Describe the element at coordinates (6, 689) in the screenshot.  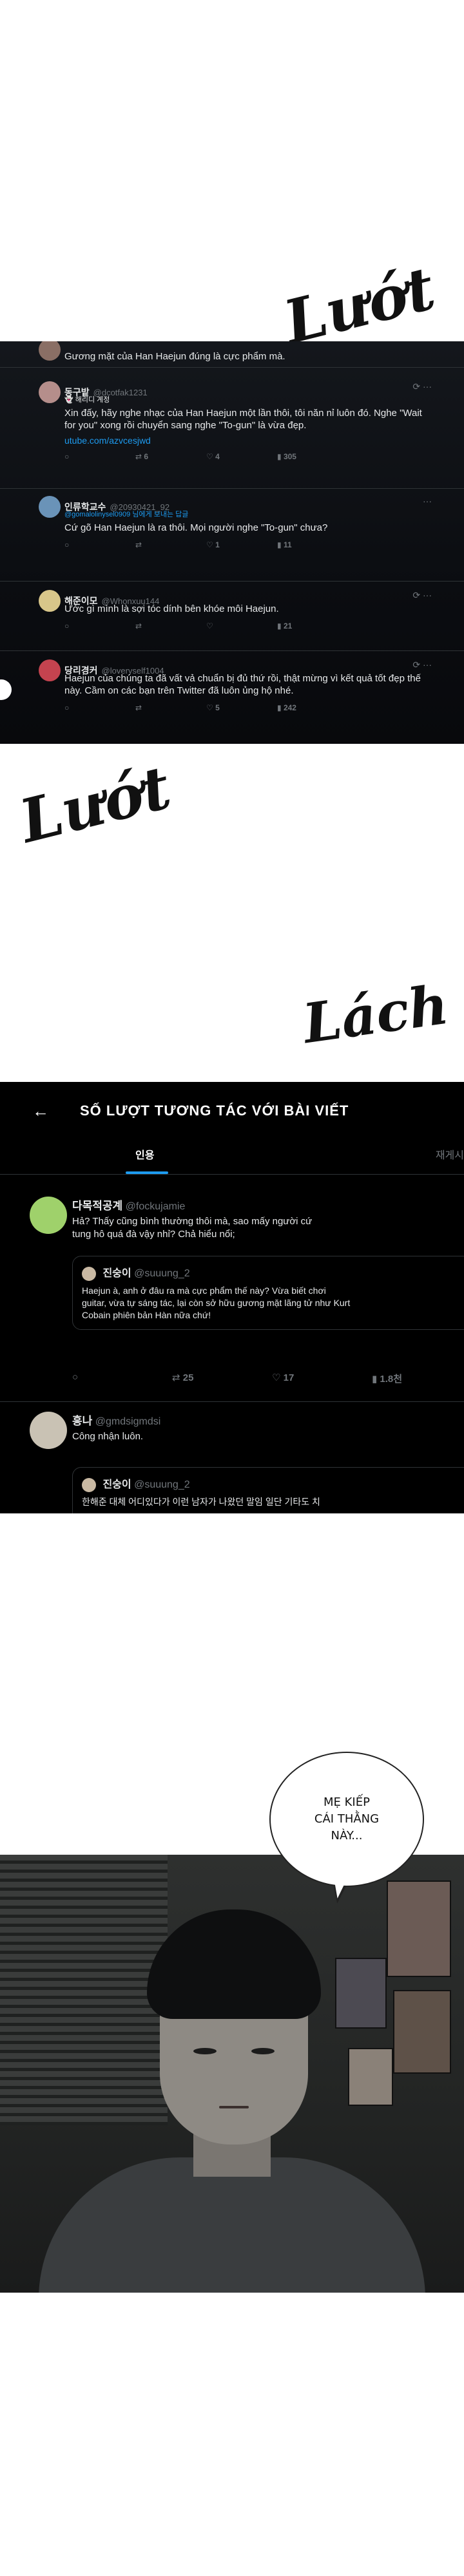
I see `side-bubble-fragment` at that location.